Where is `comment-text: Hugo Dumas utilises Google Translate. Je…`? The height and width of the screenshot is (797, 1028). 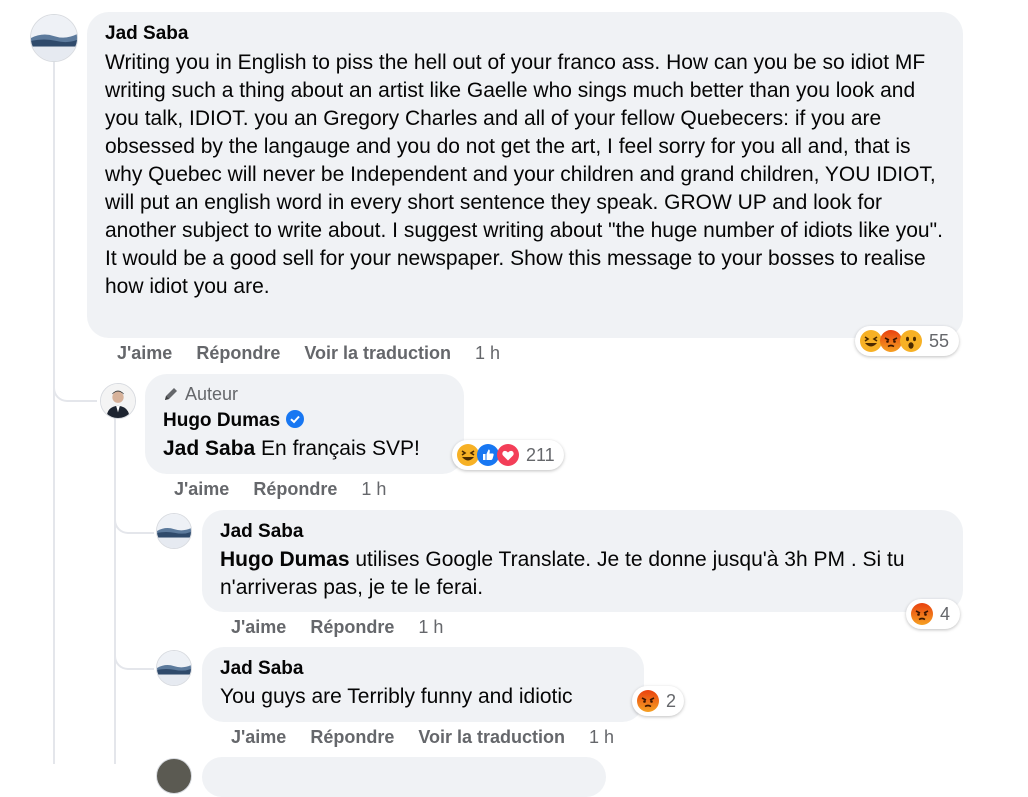
comment-text: Hugo Dumas utilises Google Translate. Je… is located at coordinates (582, 574).